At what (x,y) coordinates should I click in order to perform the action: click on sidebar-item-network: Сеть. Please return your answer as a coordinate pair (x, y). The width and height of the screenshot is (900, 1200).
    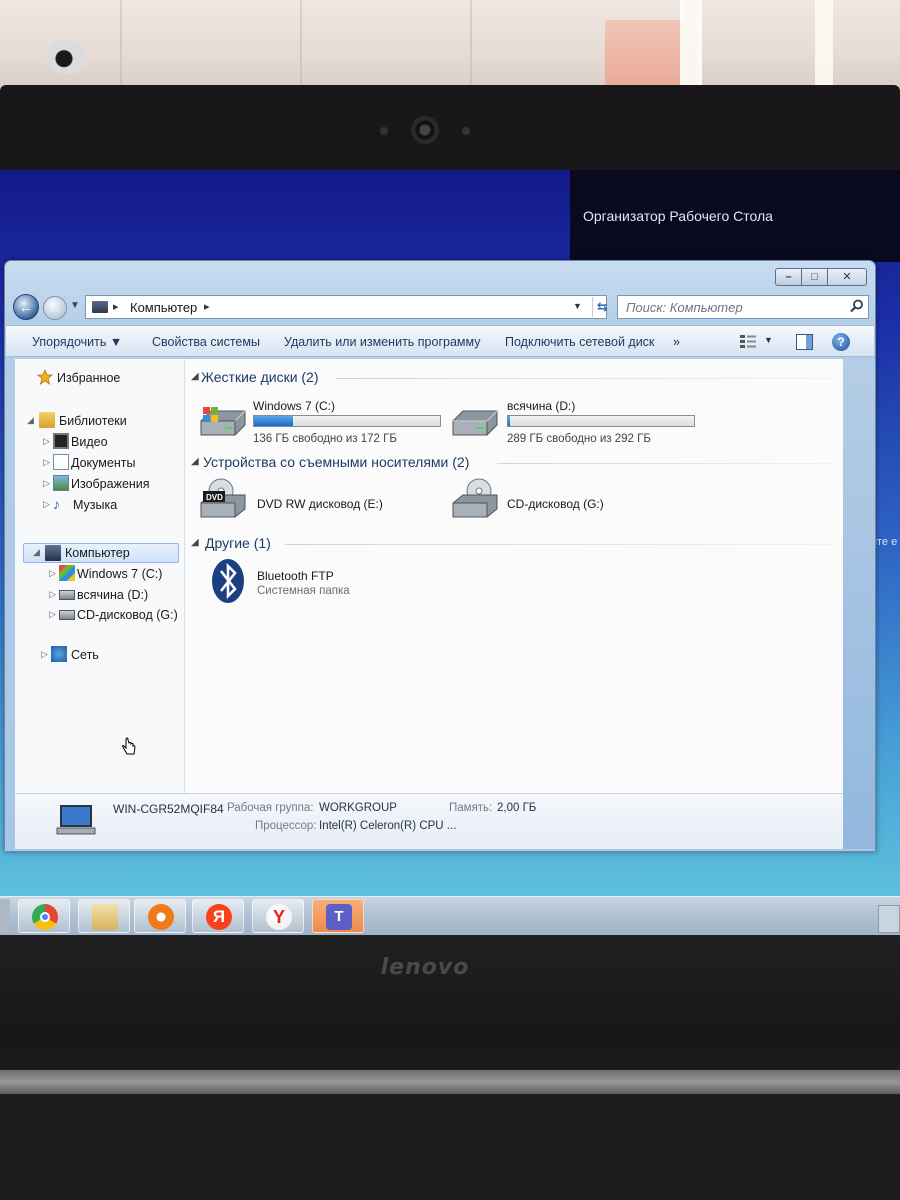
    Looking at the image, I should click on (85, 655).